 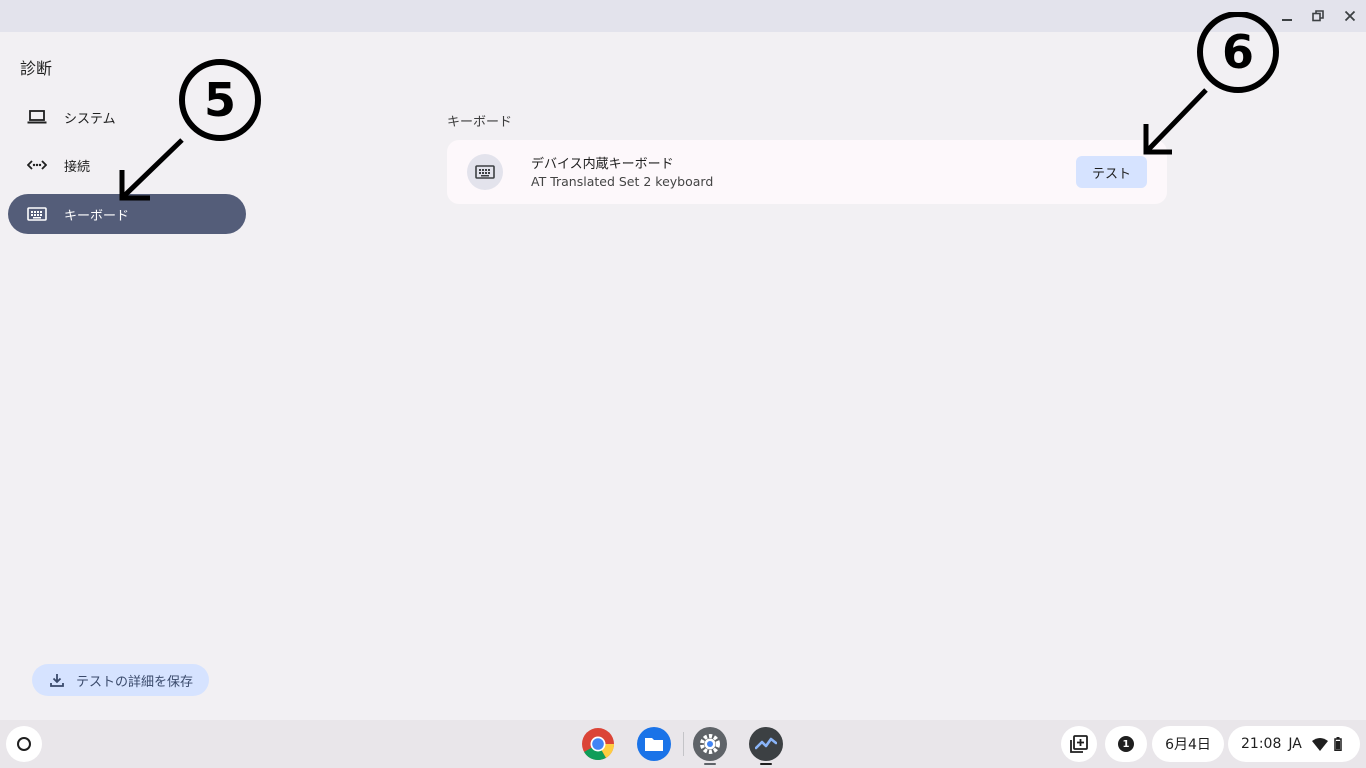 I want to click on launcher-button, so click(x=24, y=744).